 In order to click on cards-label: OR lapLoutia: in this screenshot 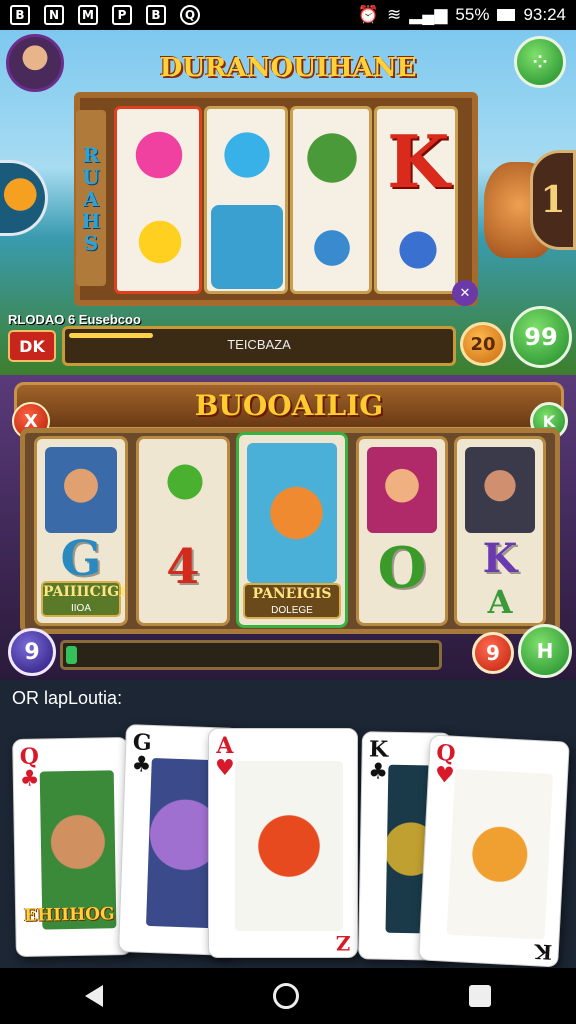, I will do `click(67, 698)`.